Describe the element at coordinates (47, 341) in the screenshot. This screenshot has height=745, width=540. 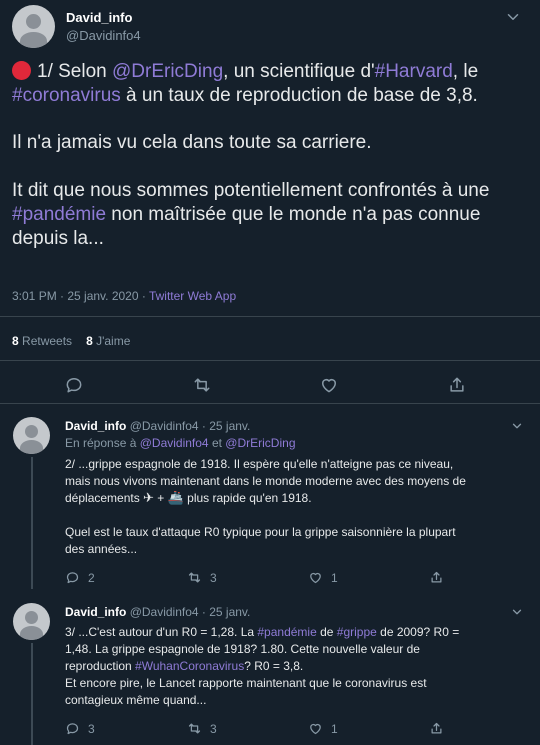
I see `retweets-label: Retweets` at that location.